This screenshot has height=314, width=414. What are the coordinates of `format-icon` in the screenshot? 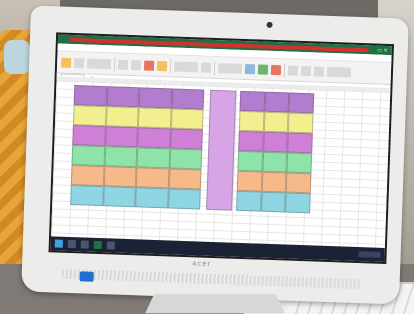 It's located at (319, 71).